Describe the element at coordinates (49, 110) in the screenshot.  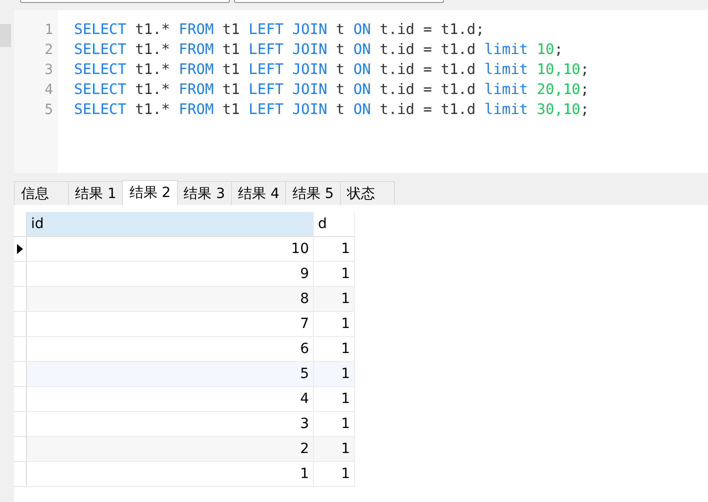
I see `line-number: 5` at that location.